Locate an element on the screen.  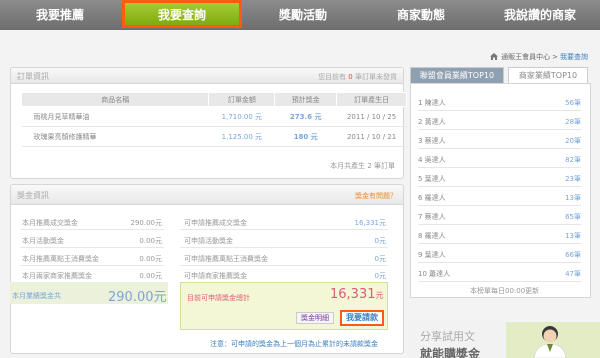
rank-name: 2 黃達人 is located at coordinates (432, 122).